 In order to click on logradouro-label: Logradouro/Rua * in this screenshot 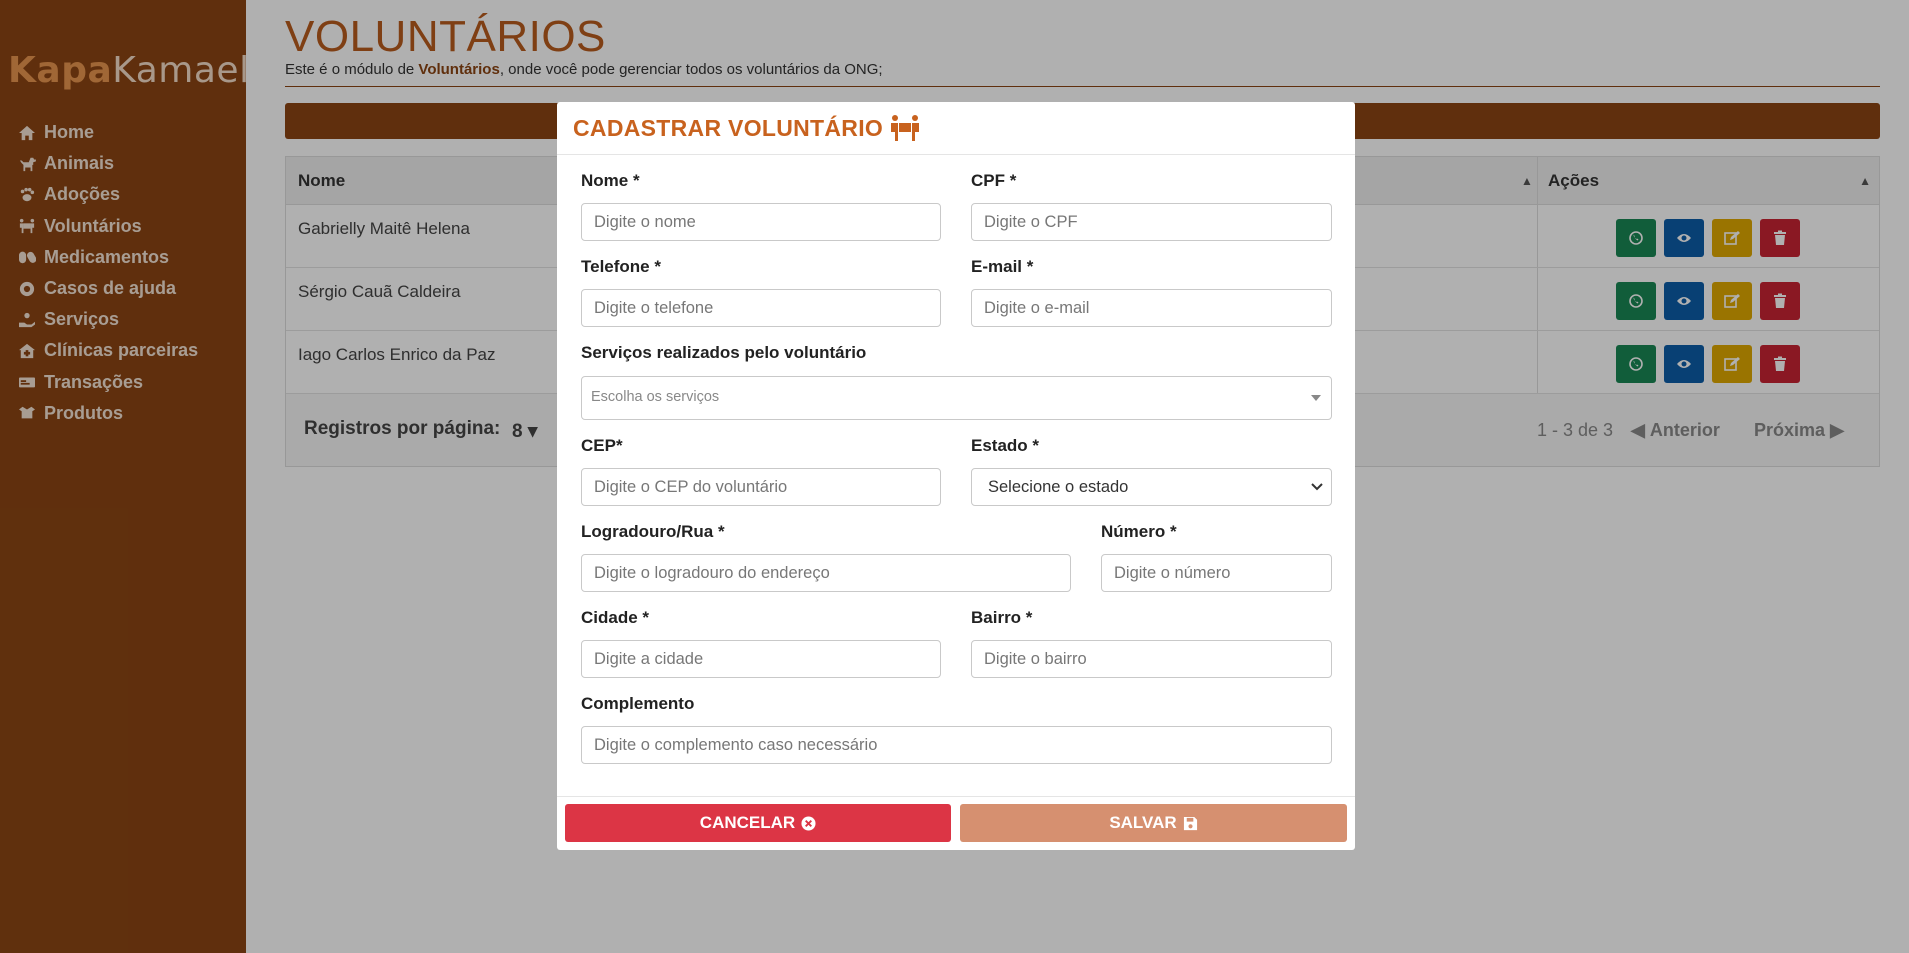, I will do `click(653, 531)`.